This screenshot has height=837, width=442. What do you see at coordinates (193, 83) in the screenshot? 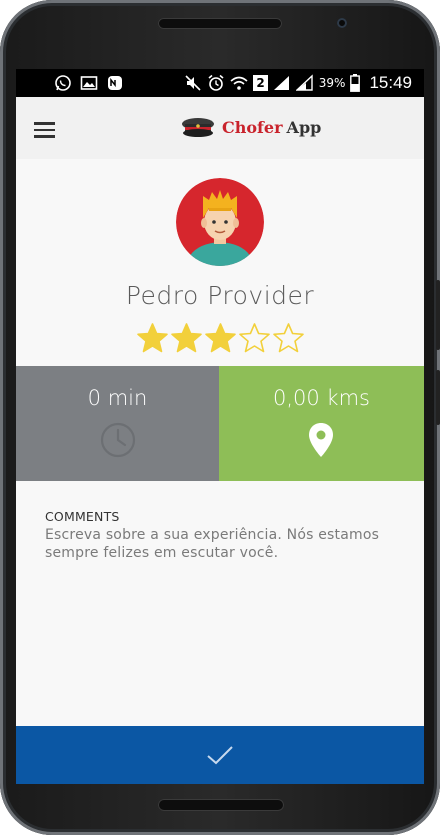
I see `mute-icon` at bounding box center [193, 83].